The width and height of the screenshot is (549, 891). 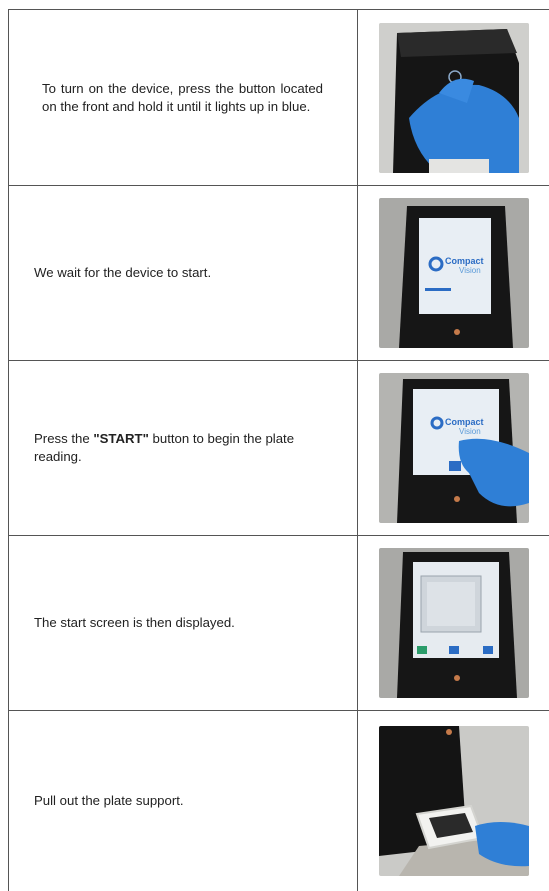 What do you see at coordinates (464, 422) in the screenshot?
I see `svg-text: Compact` at bounding box center [464, 422].